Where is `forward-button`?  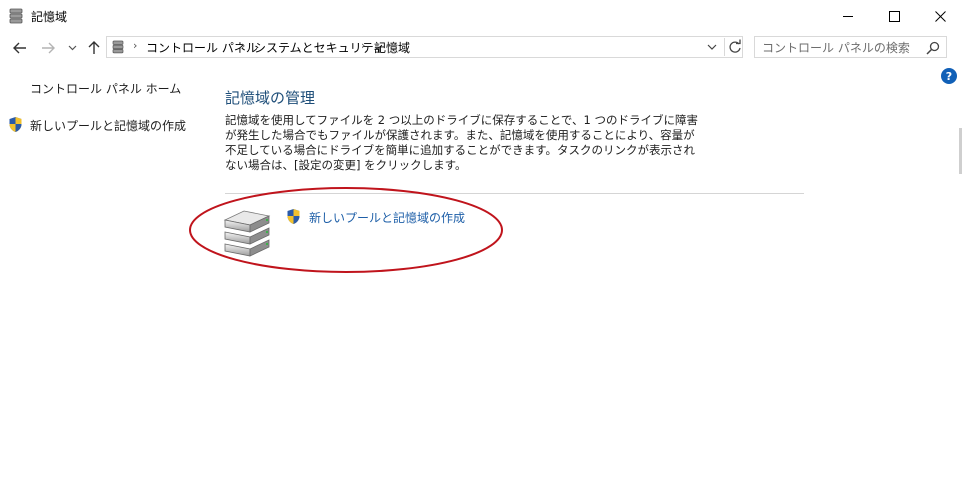
forward-button is located at coordinates (48, 48).